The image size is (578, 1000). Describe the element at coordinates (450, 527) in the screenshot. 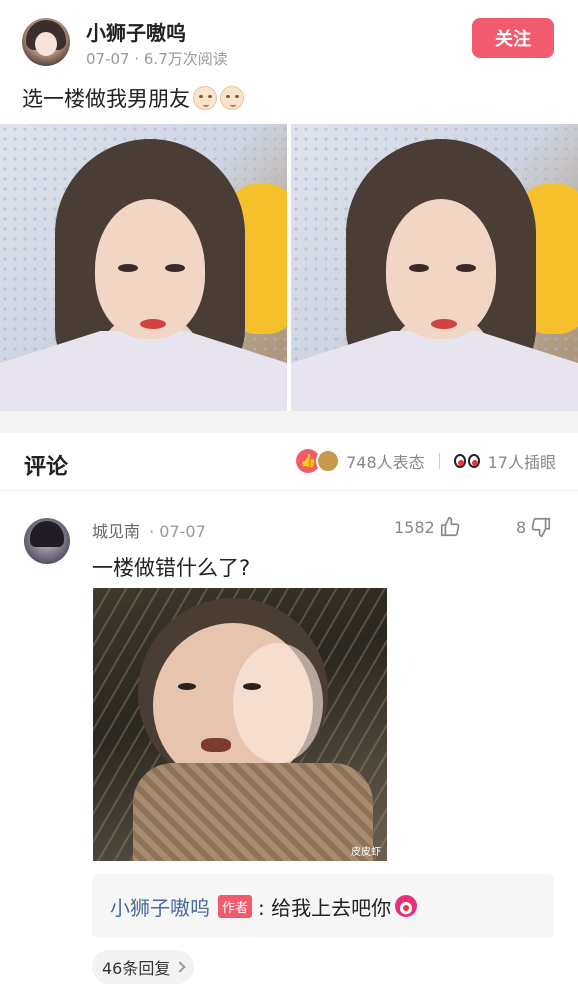

I see `thumbs-up-icon` at that location.